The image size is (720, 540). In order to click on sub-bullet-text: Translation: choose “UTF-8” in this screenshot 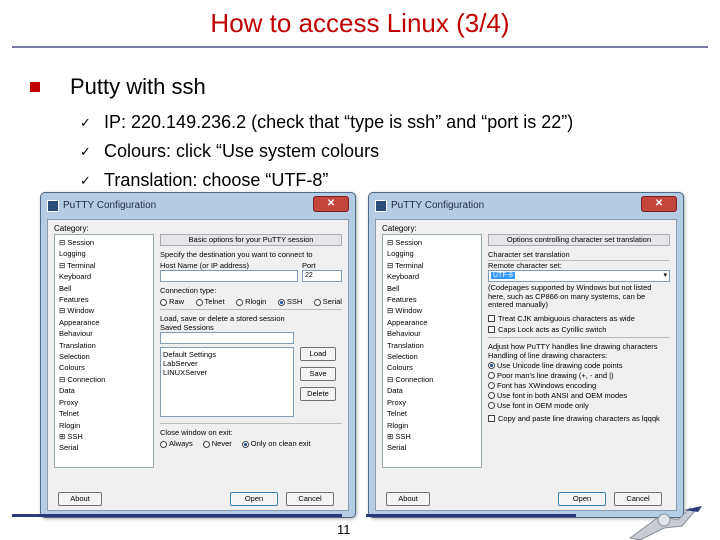, I will do `click(216, 180)`.